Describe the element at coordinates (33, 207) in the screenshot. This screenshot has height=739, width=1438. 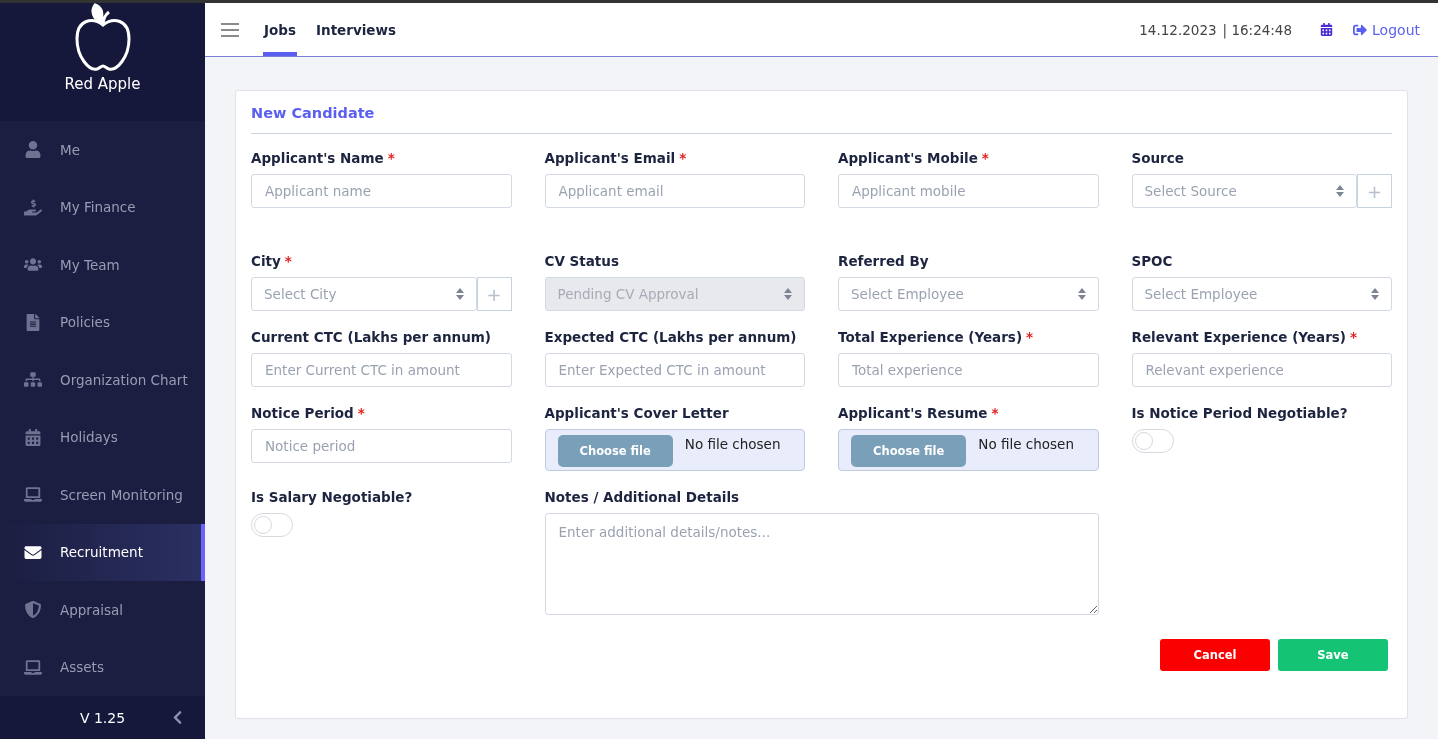
I see `hand-money-icon` at that location.